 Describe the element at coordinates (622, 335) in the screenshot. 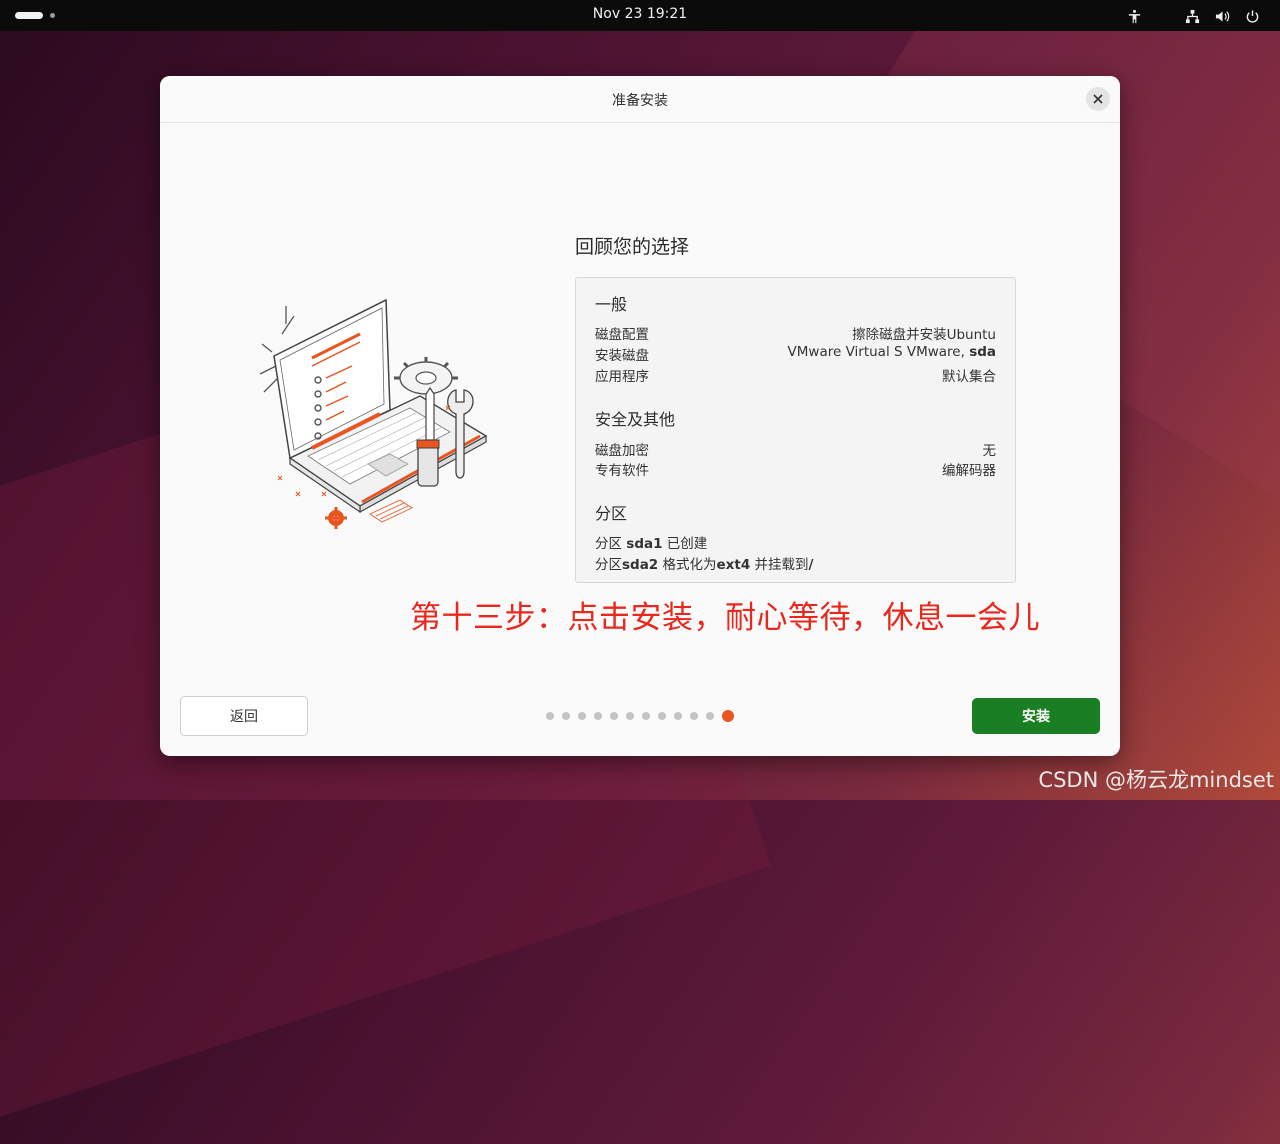

I see `row-label: 磁盘配置` at that location.